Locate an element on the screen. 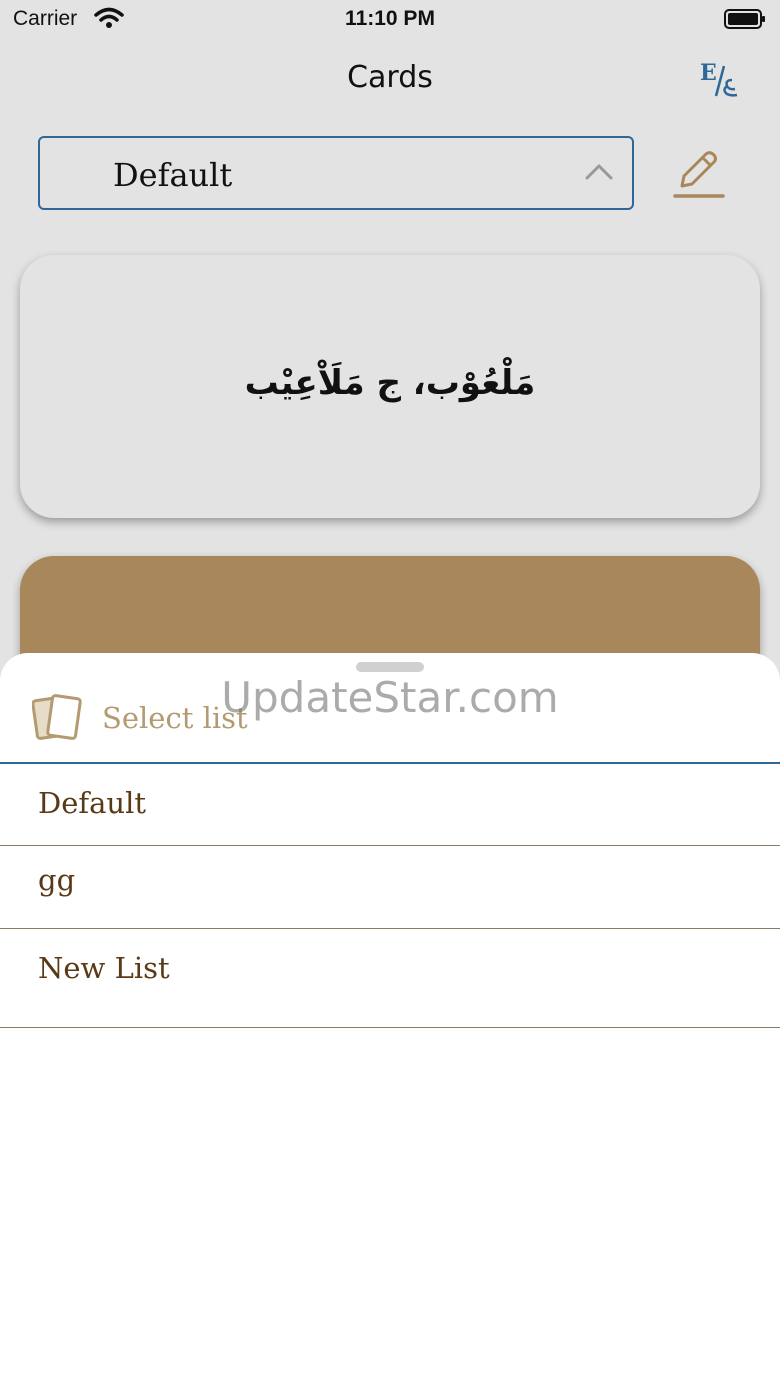 This screenshot has width=780, height=1387. watermark: UpdateStar.com is located at coordinates (390, 697).